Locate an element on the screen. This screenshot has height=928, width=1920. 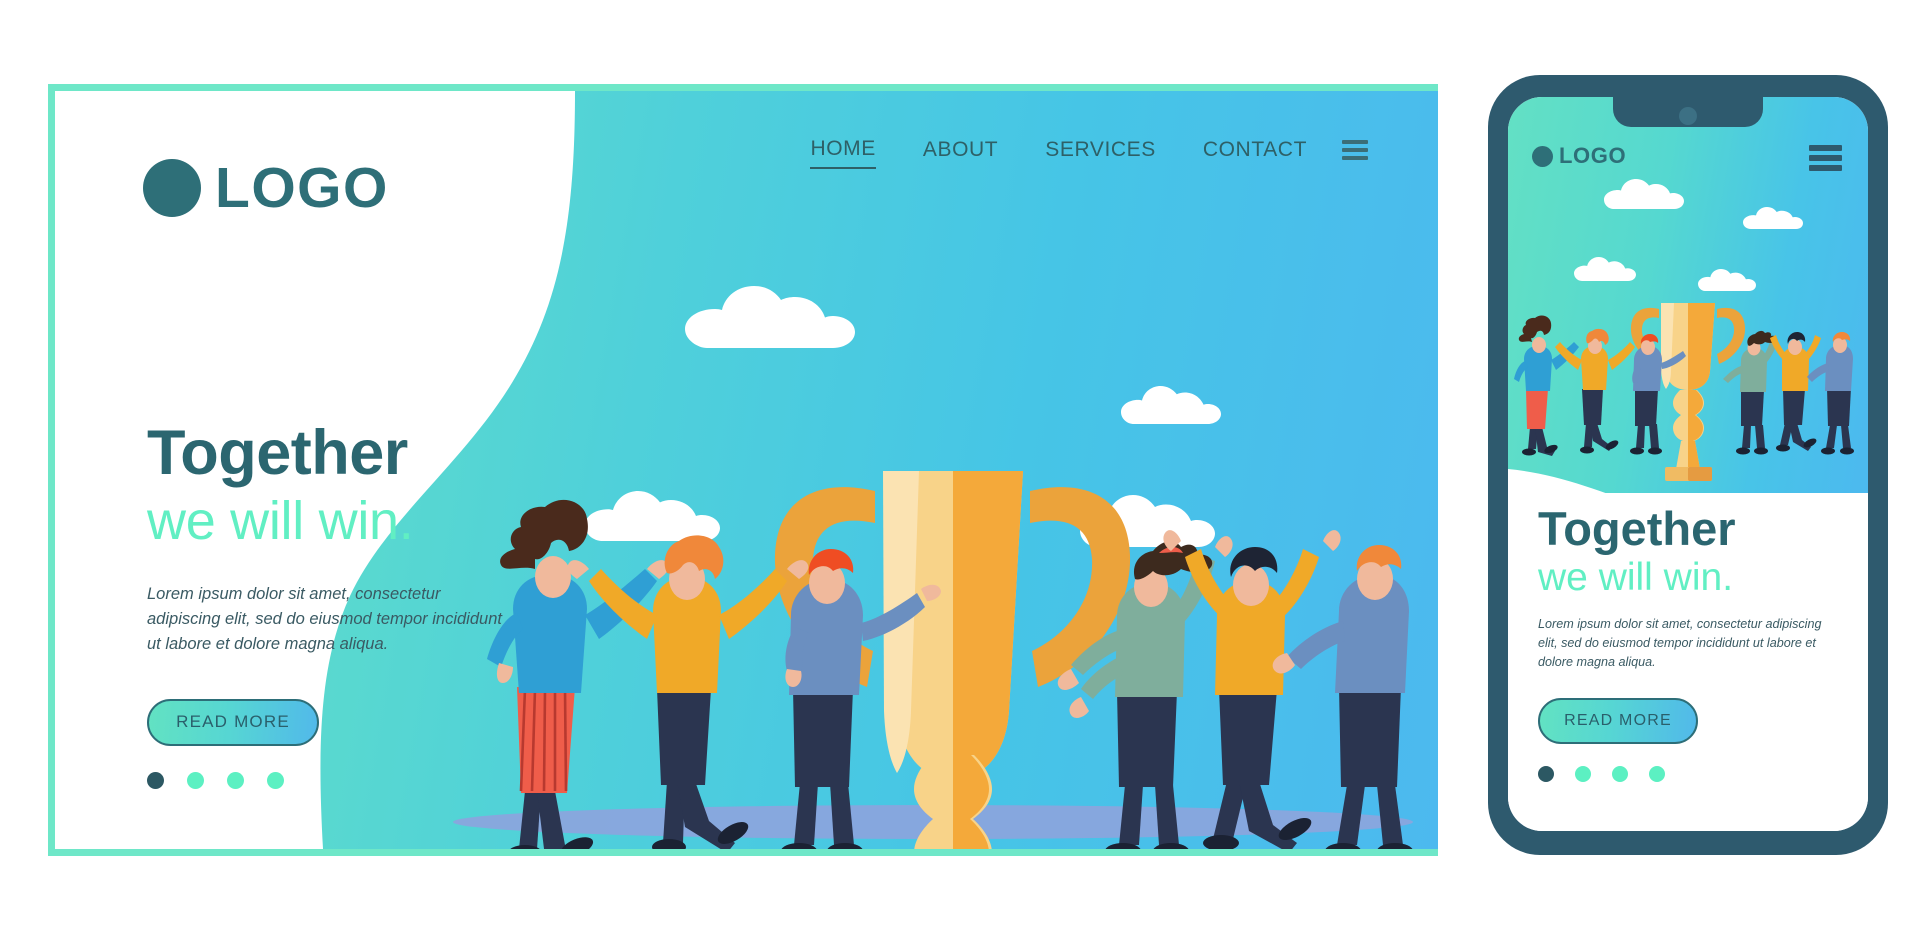
hamburger-icon is located at coordinates (1355, 150).